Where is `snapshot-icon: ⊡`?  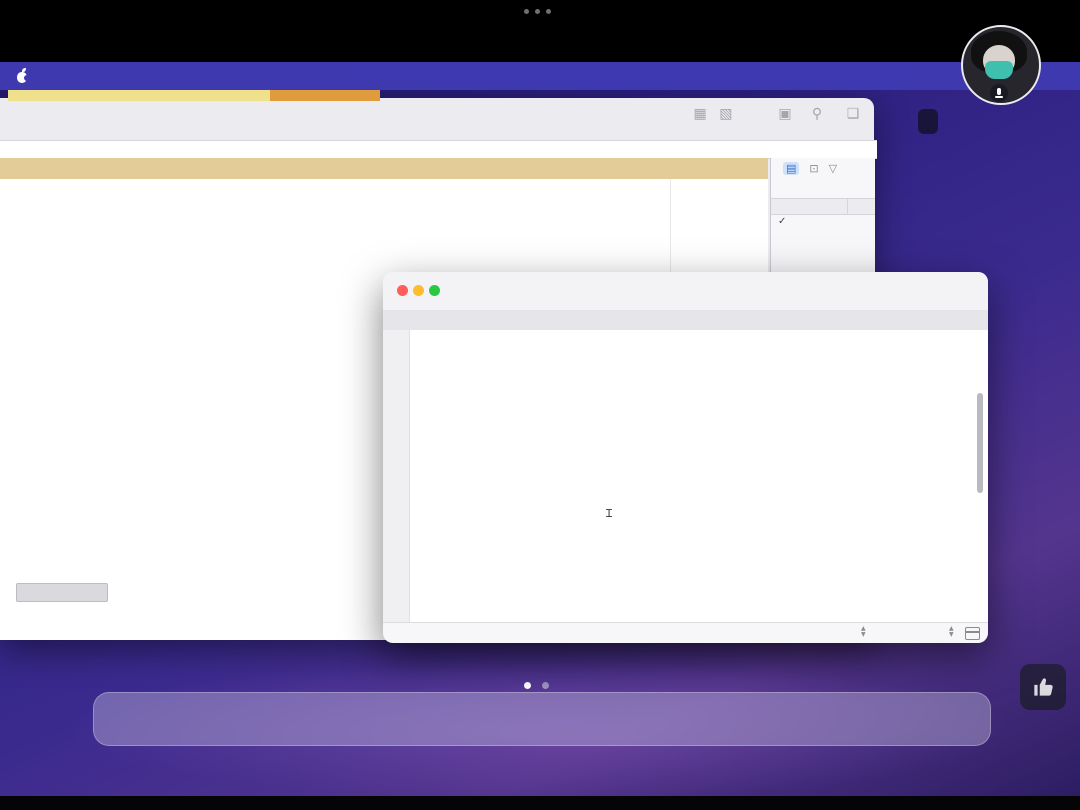
snapshot-icon: ⊡ is located at coordinates (813, 168).